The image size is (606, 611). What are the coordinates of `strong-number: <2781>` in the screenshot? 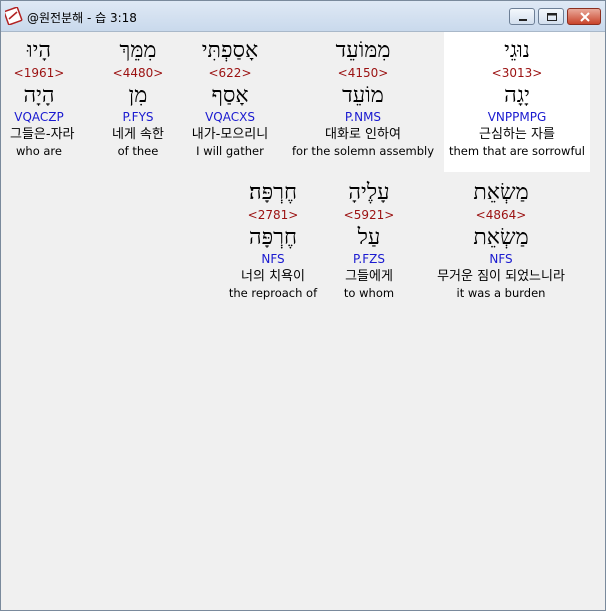 It's located at (273, 215).